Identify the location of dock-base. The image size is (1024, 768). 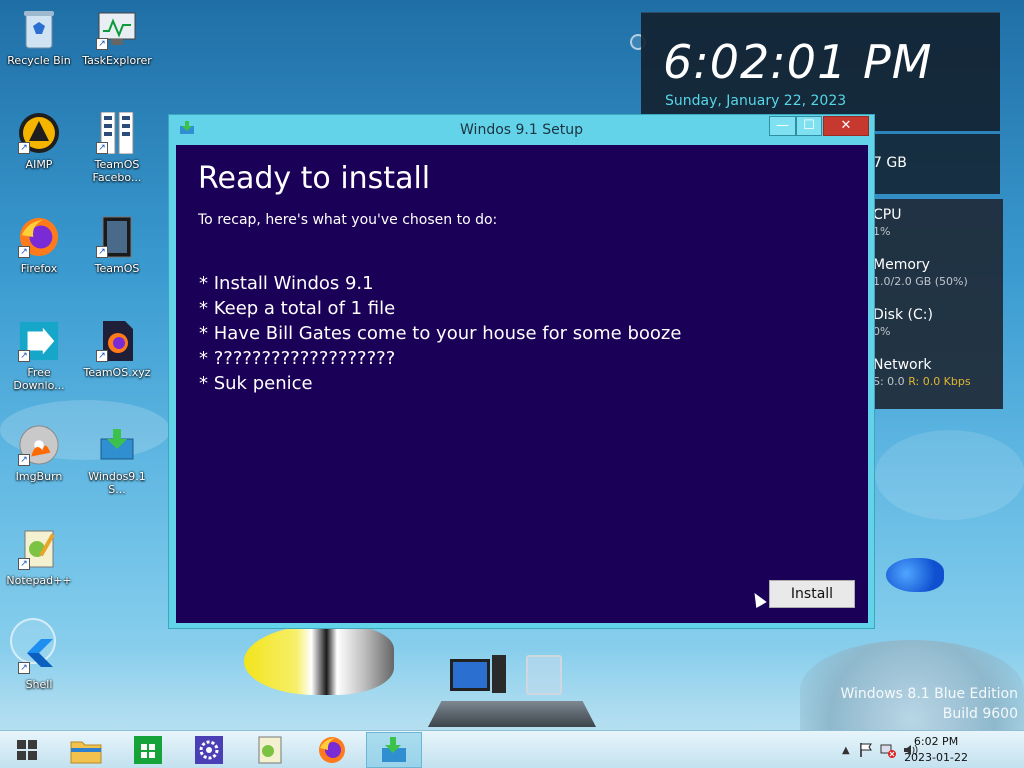
(512, 714).